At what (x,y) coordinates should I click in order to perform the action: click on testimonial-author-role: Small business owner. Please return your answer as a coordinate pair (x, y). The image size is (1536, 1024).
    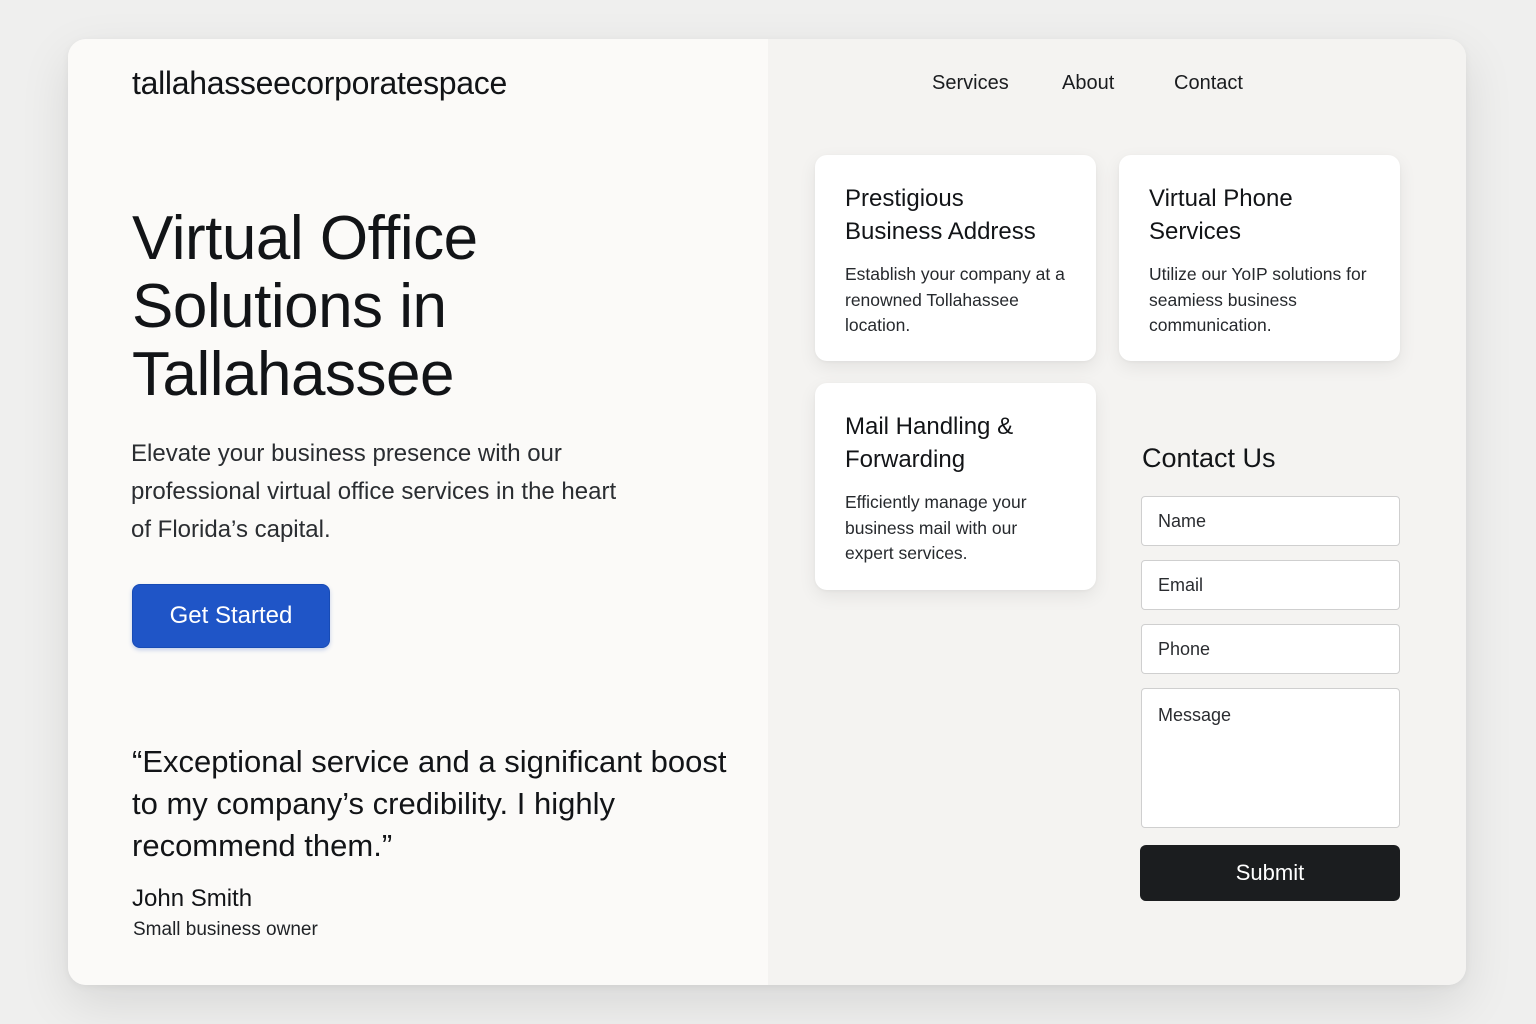
    Looking at the image, I should click on (225, 929).